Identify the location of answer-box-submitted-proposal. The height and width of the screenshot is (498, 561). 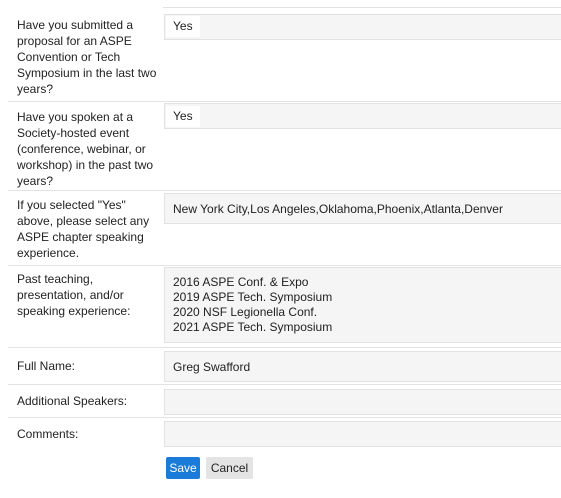
(362, 27).